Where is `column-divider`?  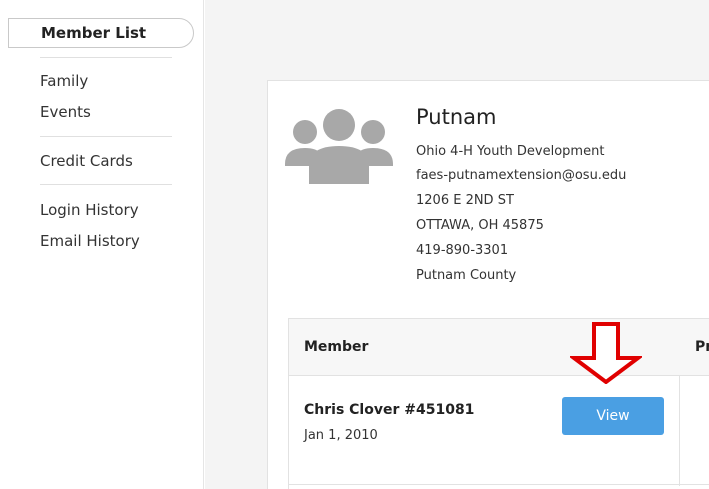 column-divider is located at coordinates (679, 431).